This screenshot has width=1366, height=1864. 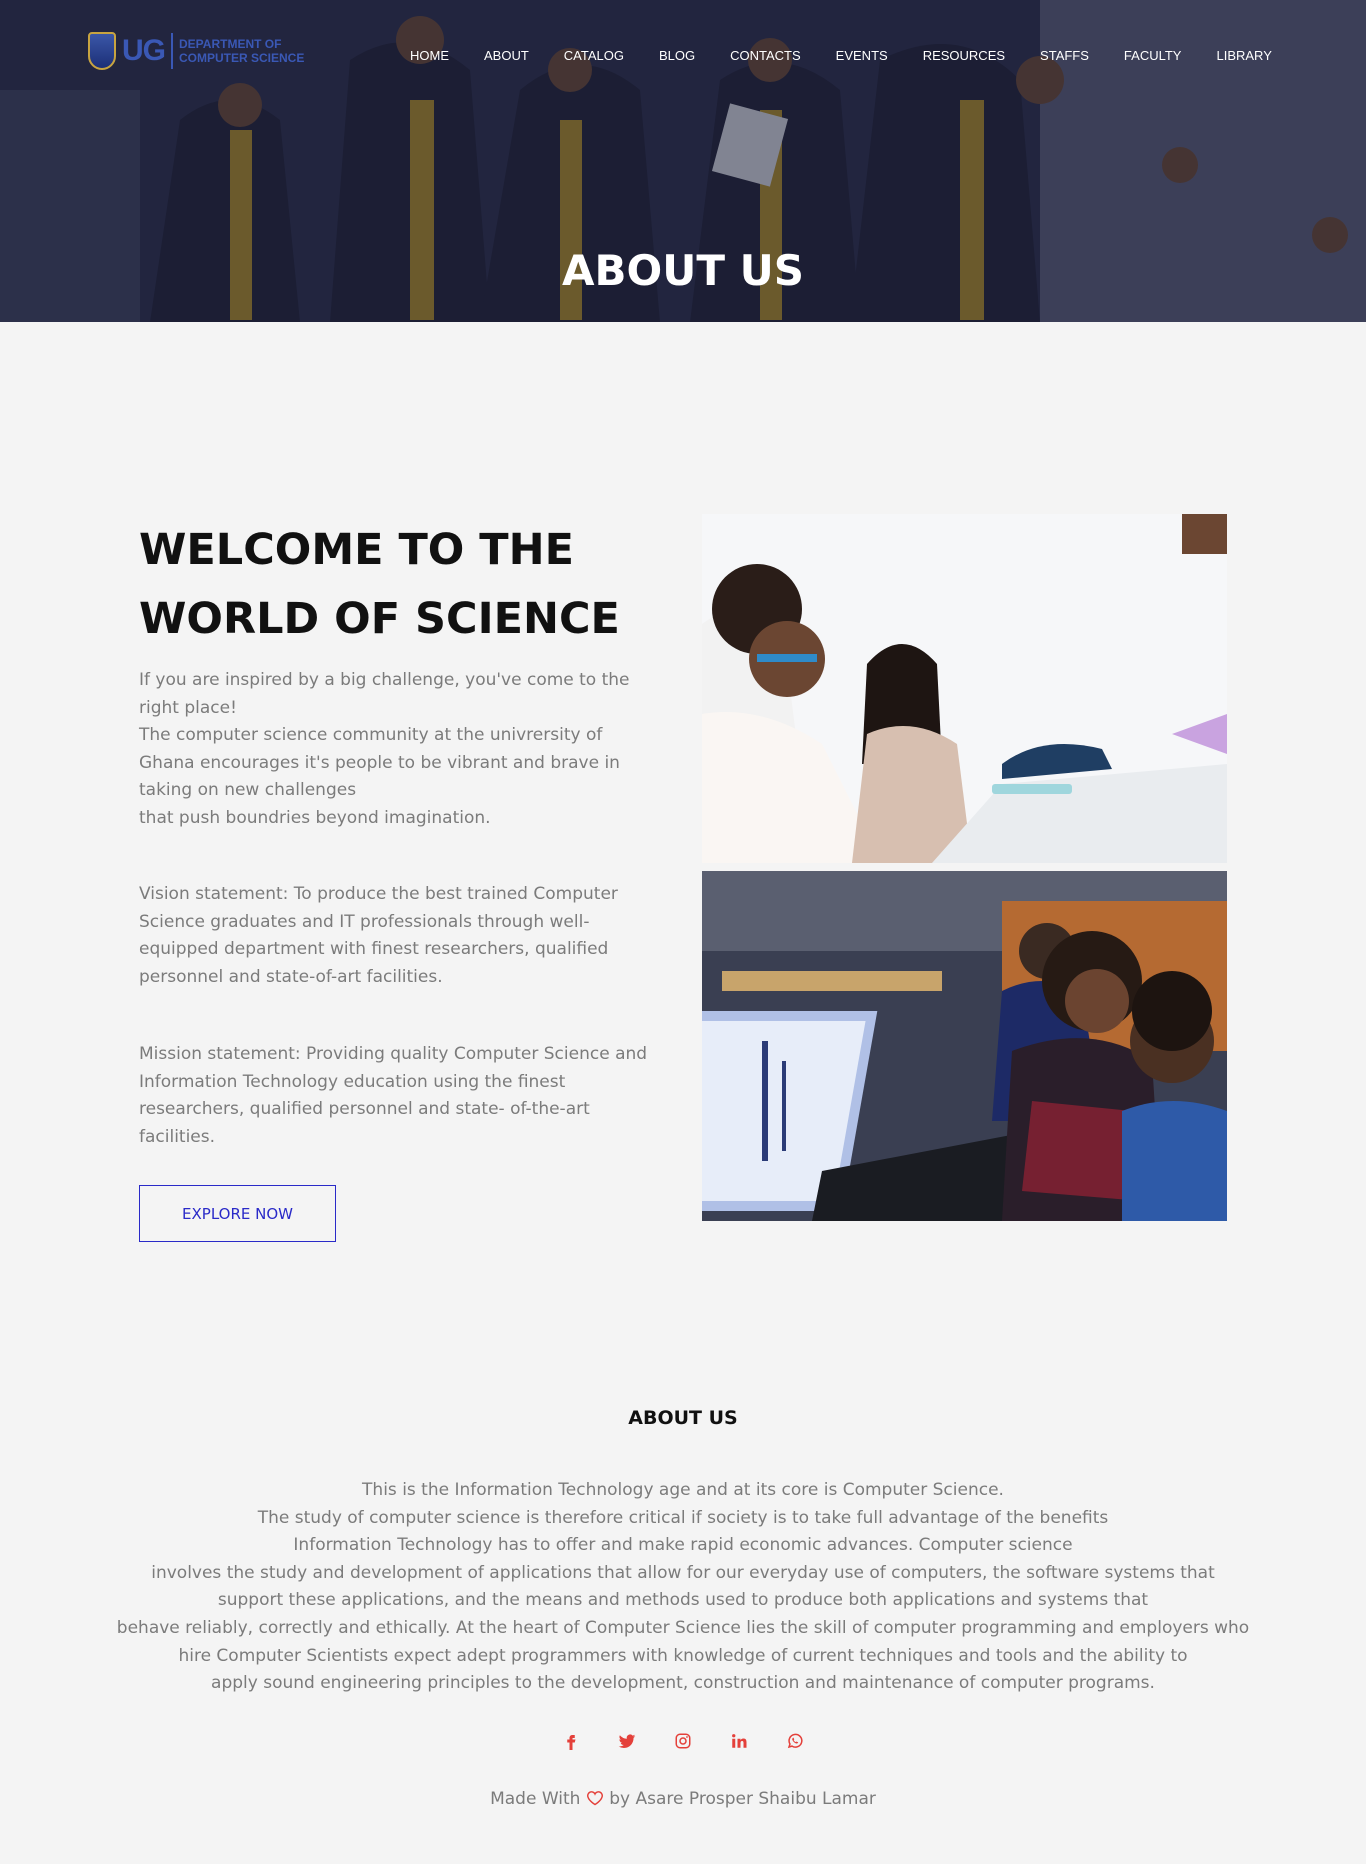 I want to click on department-logo: UG Department of Computer Science, so click(x=208, y=51).